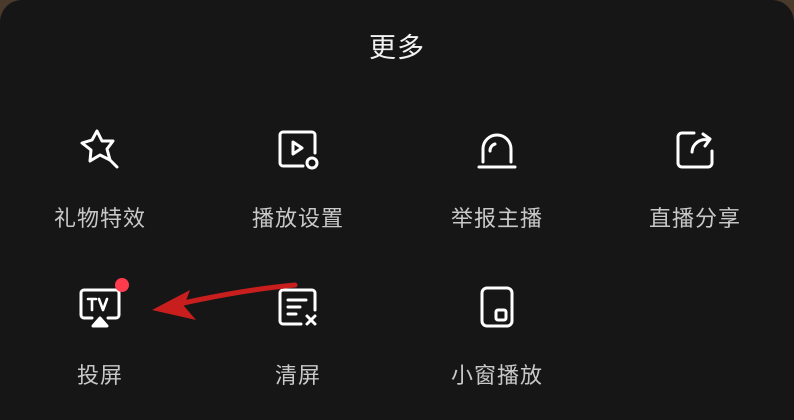 The height and width of the screenshot is (420, 794). Describe the element at coordinates (496, 219) in the screenshot. I see `option-label: 举报主播` at that location.